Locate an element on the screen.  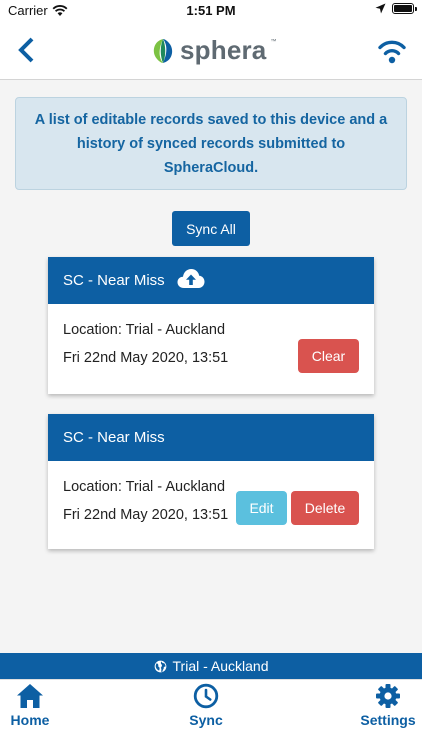
cloud-upload-icon is located at coordinates (191, 278).